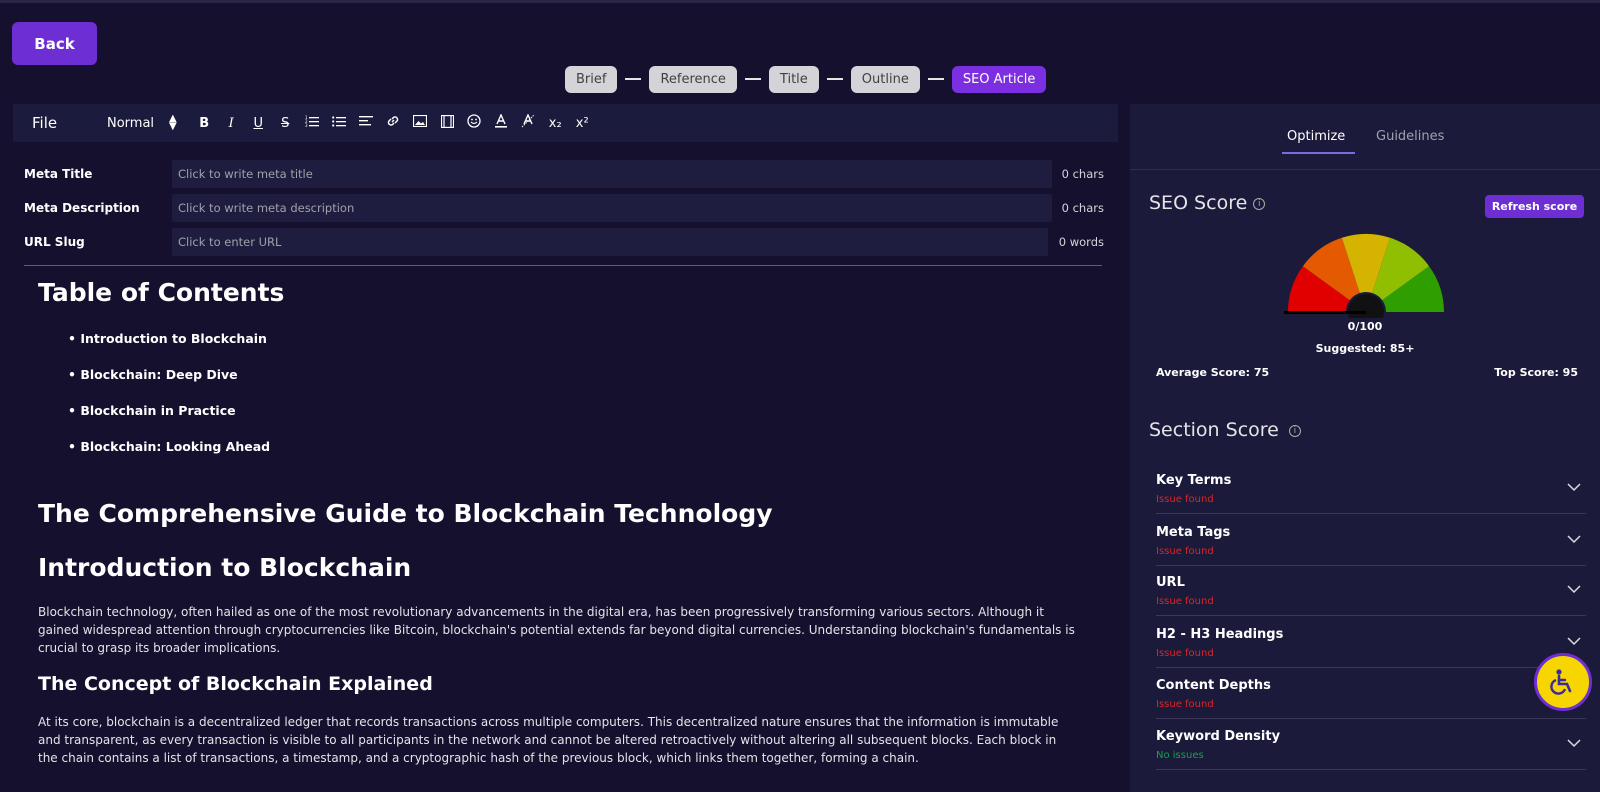  I want to click on section-row-url: URL Issue found, so click(1371, 590).